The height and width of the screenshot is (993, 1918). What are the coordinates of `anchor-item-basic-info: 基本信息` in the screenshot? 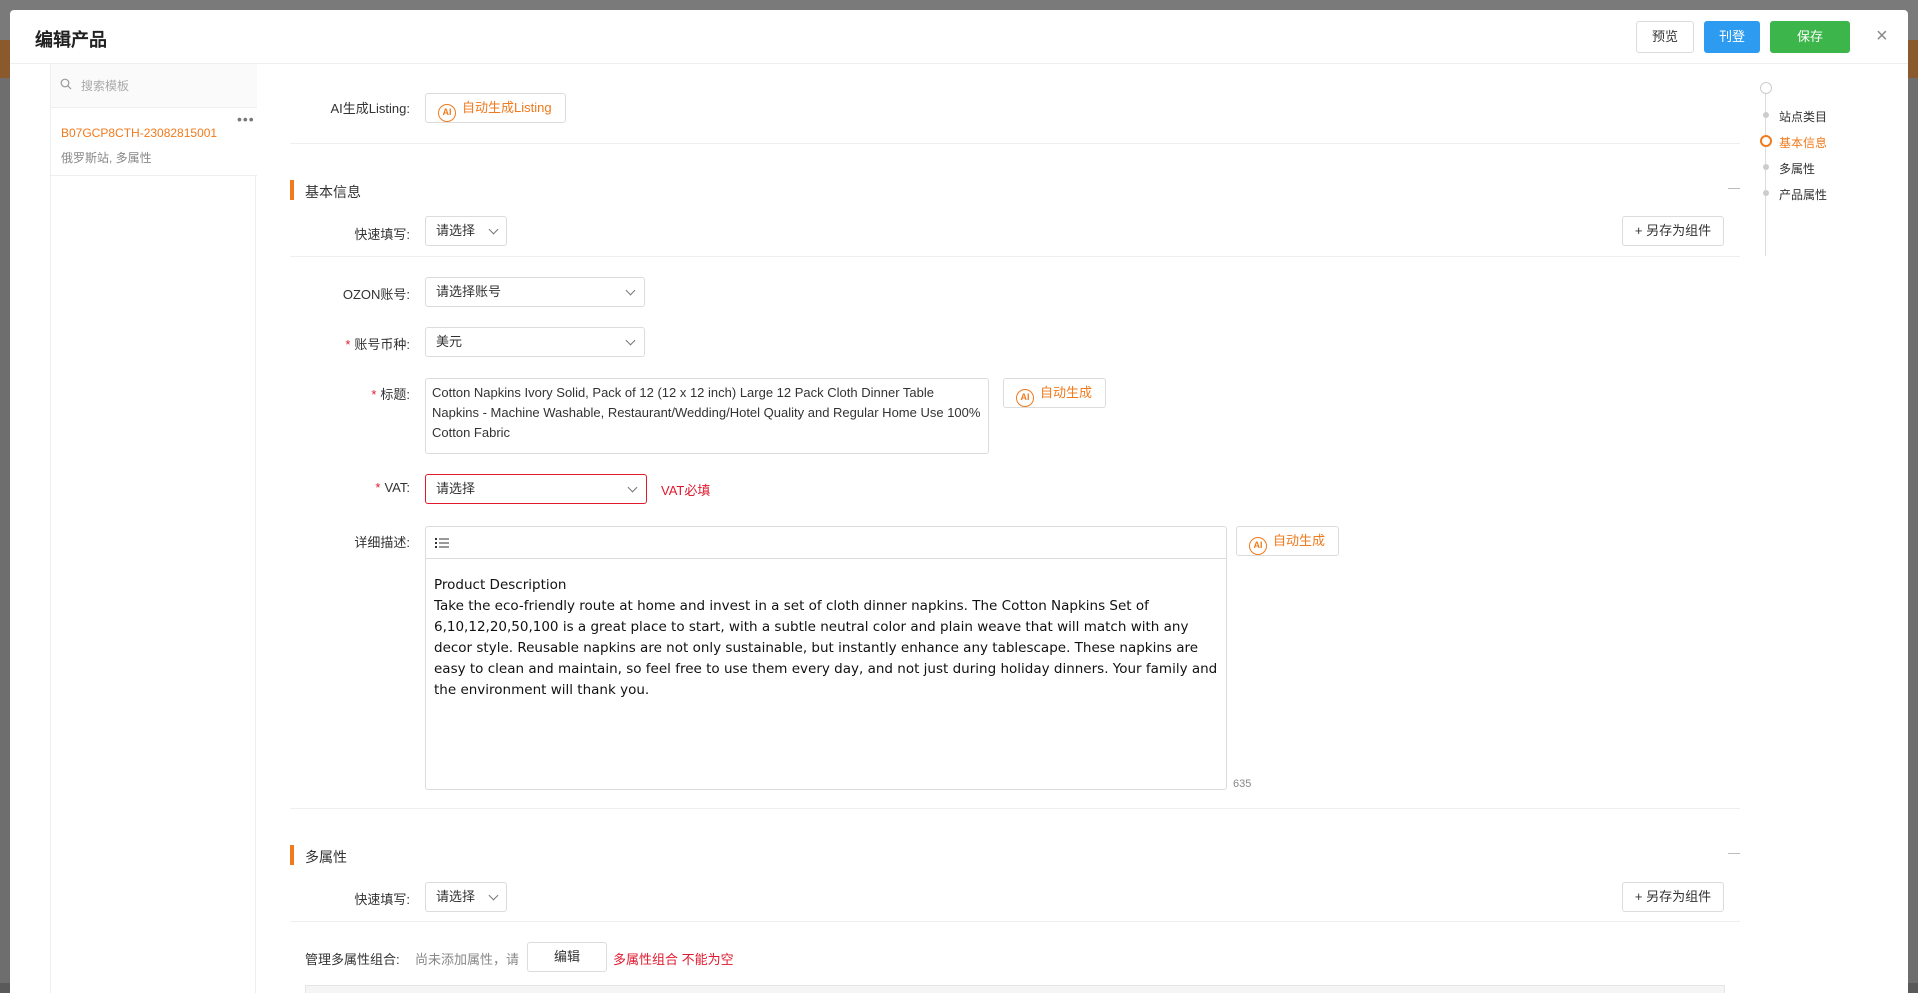 It's located at (1820, 142).